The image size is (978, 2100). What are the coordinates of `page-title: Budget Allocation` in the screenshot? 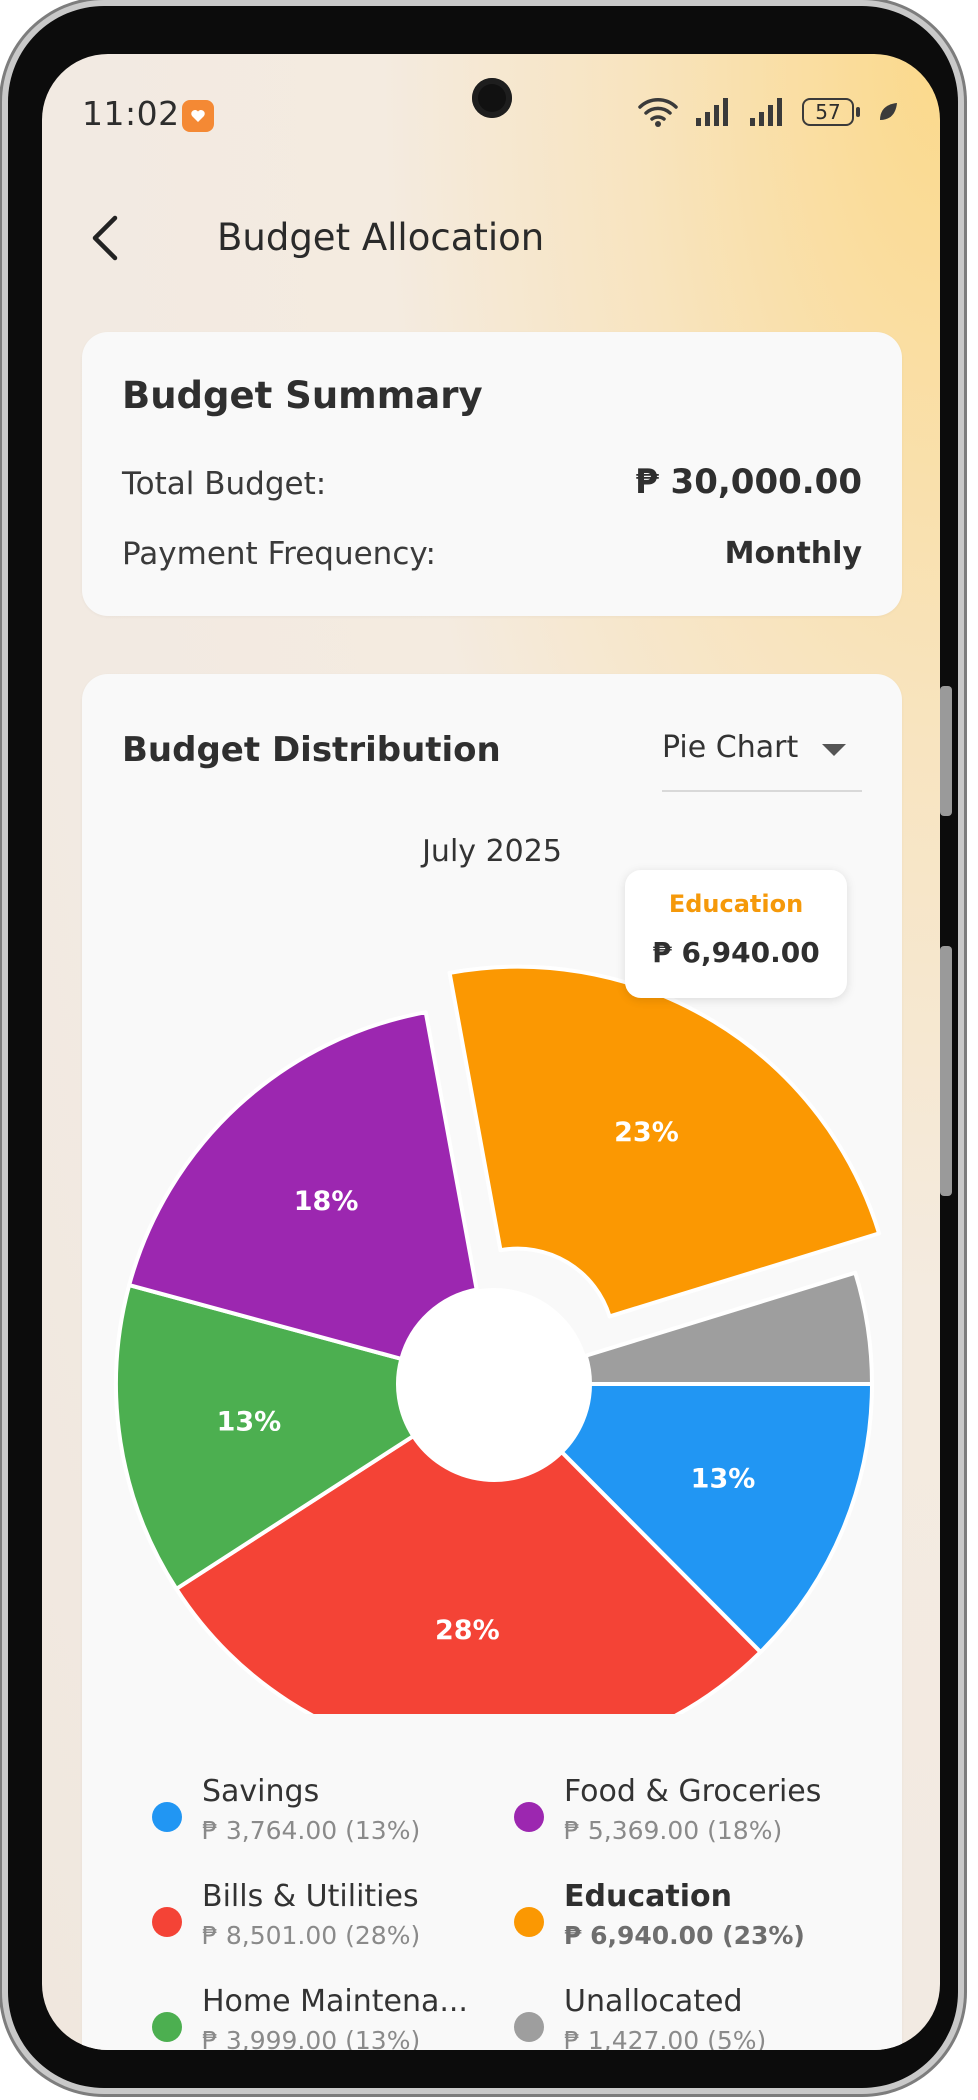 It's located at (381, 237).